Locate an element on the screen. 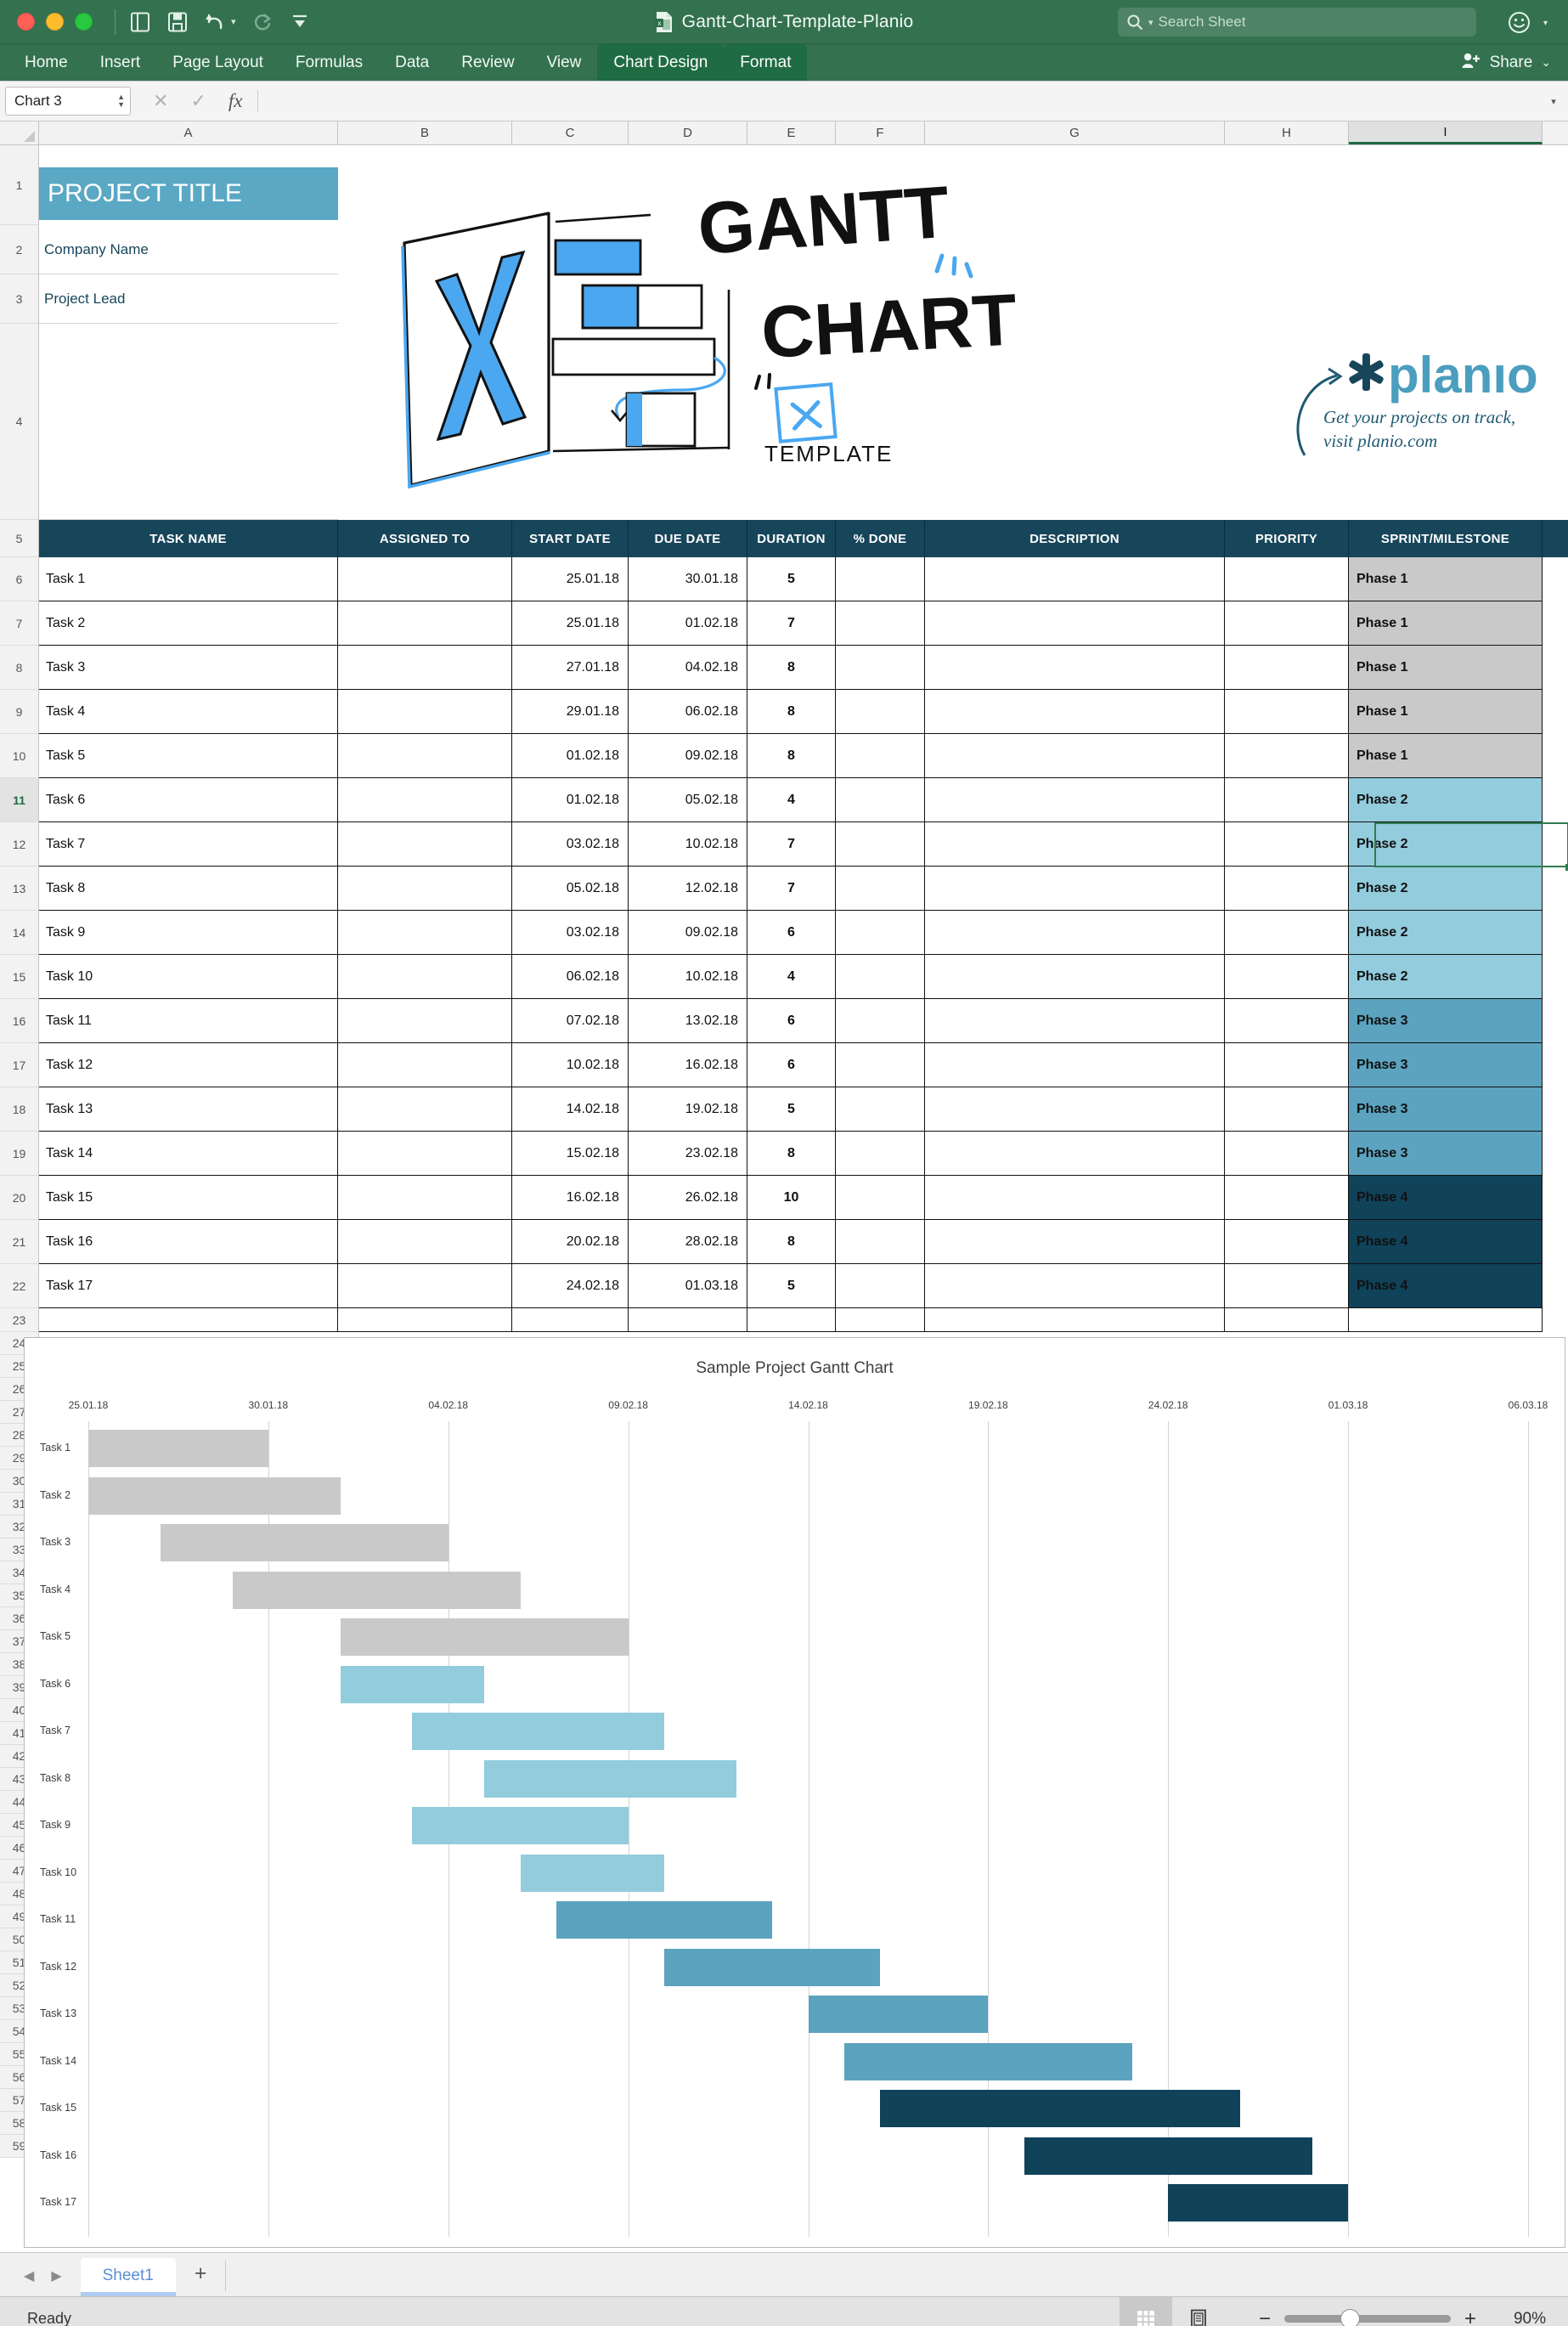 This screenshot has height=2326, width=1568. cell-task-name: Task 12 is located at coordinates (188, 1065).